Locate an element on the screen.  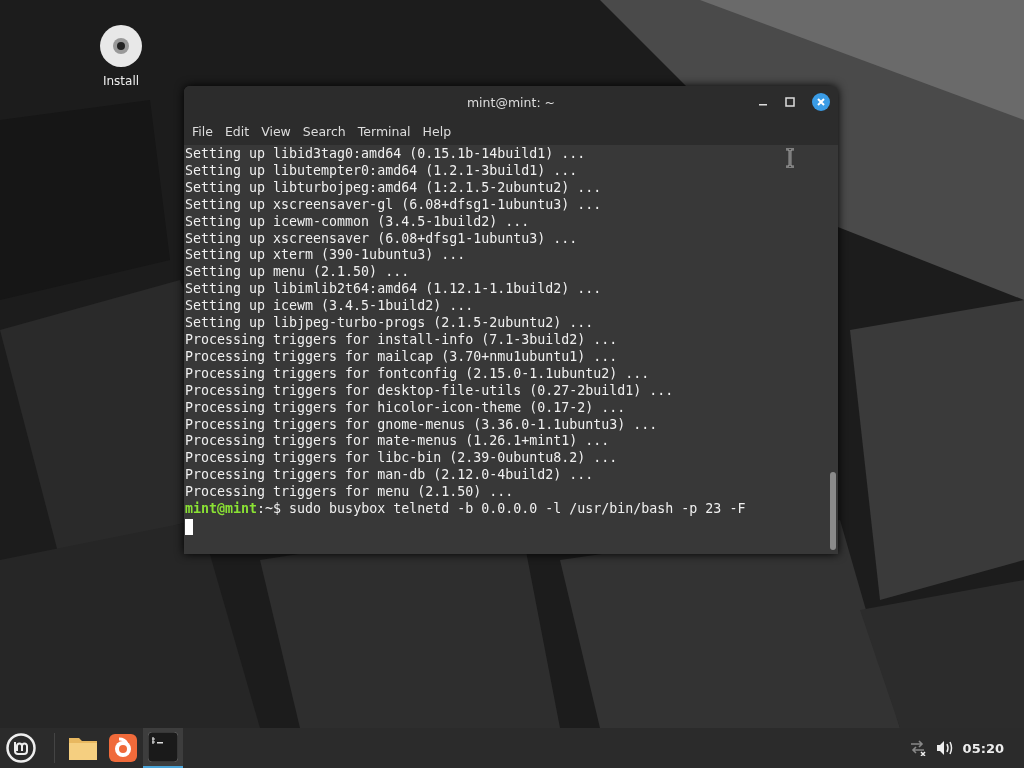
menu-item: View is located at coordinates (276, 131).